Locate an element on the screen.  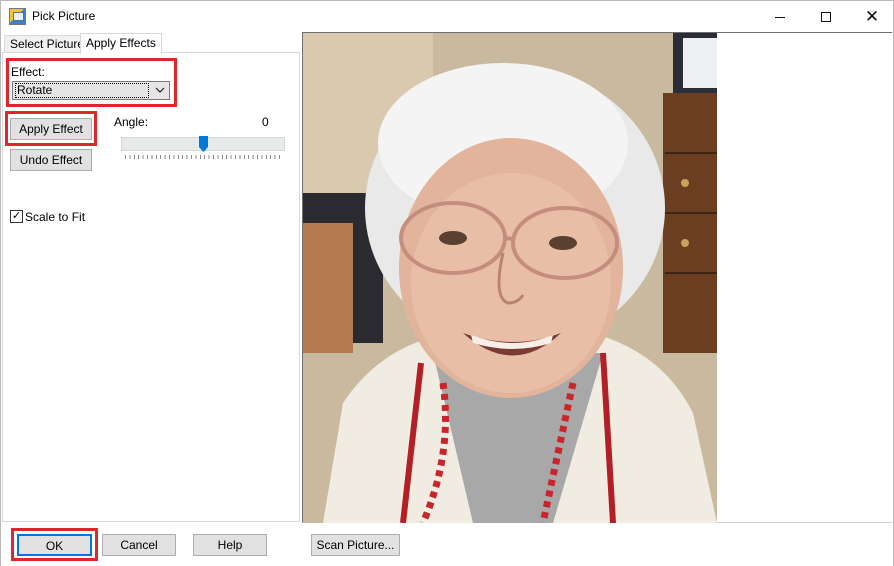
minimize-icon is located at coordinates (780, 17).